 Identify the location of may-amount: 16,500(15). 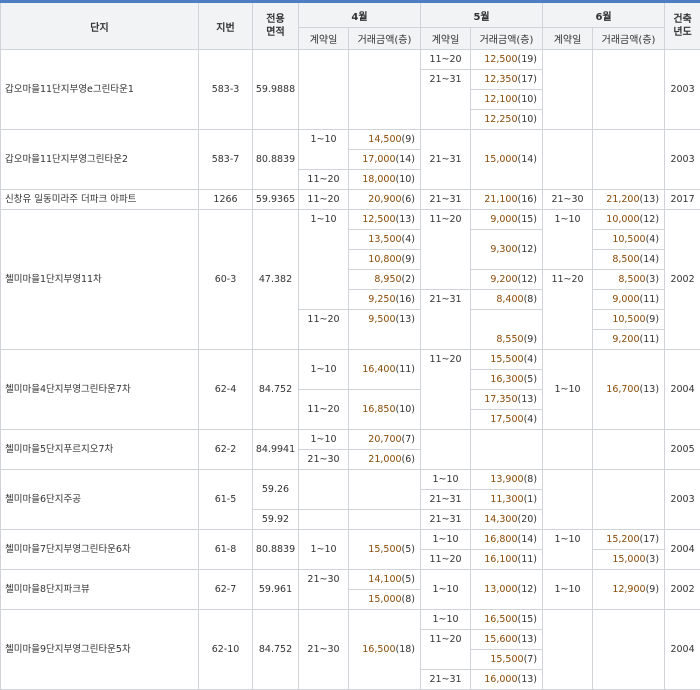
(507, 620).